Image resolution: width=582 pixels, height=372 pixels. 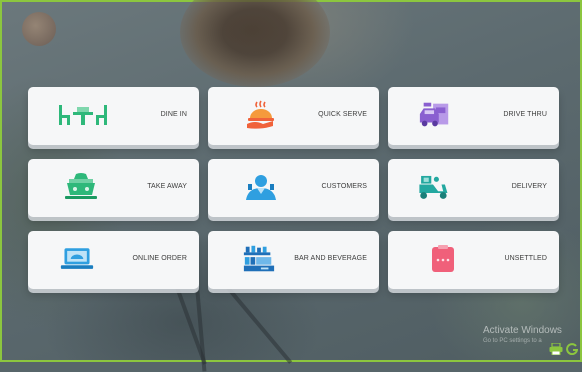 What do you see at coordinates (435, 115) in the screenshot?
I see `drive-thru-car-icon` at bounding box center [435, 115].